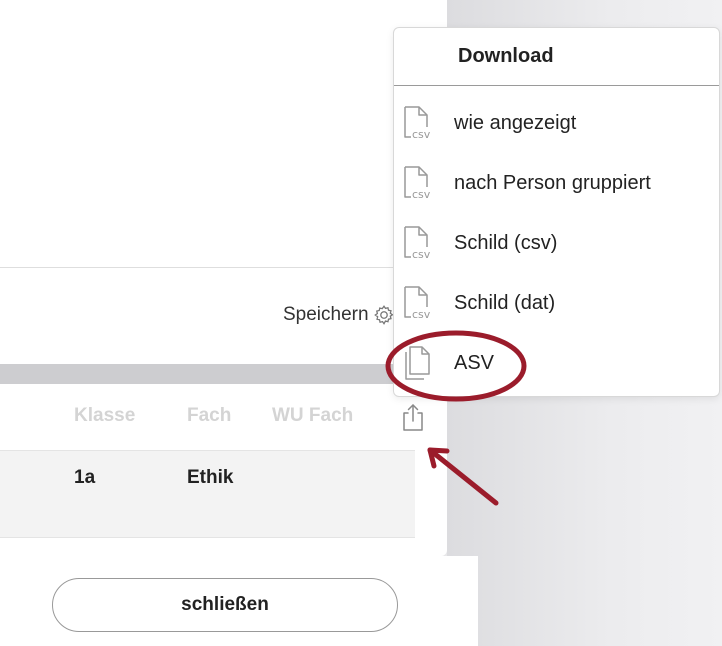 Image resolution: width=722 pixels, height=646 pixels. I want to click on menu-item-label: Schild (csv), so click(506, 242).